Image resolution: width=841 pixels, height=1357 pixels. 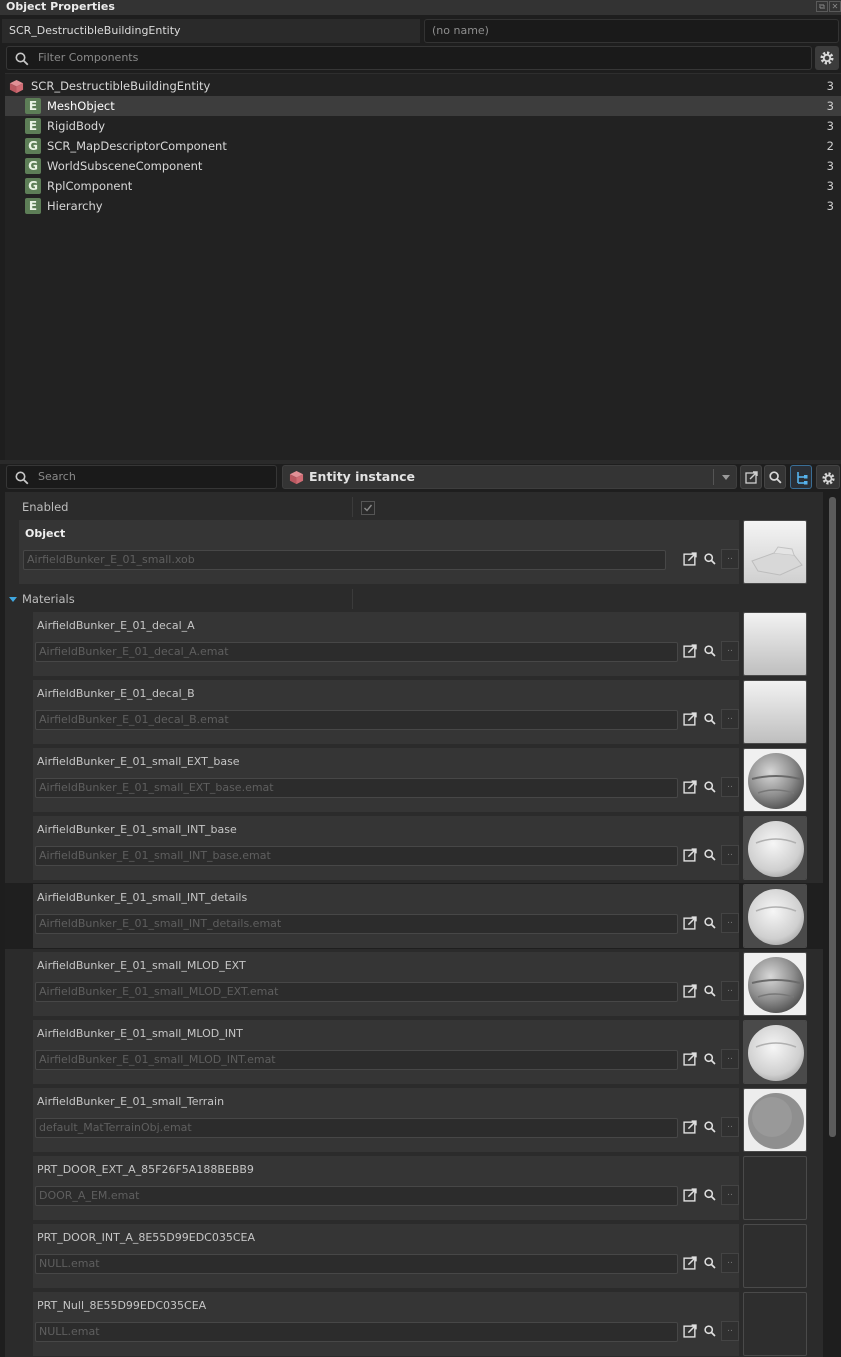 I want to click on undock-button: ⧉, so click(x=822, y=6).